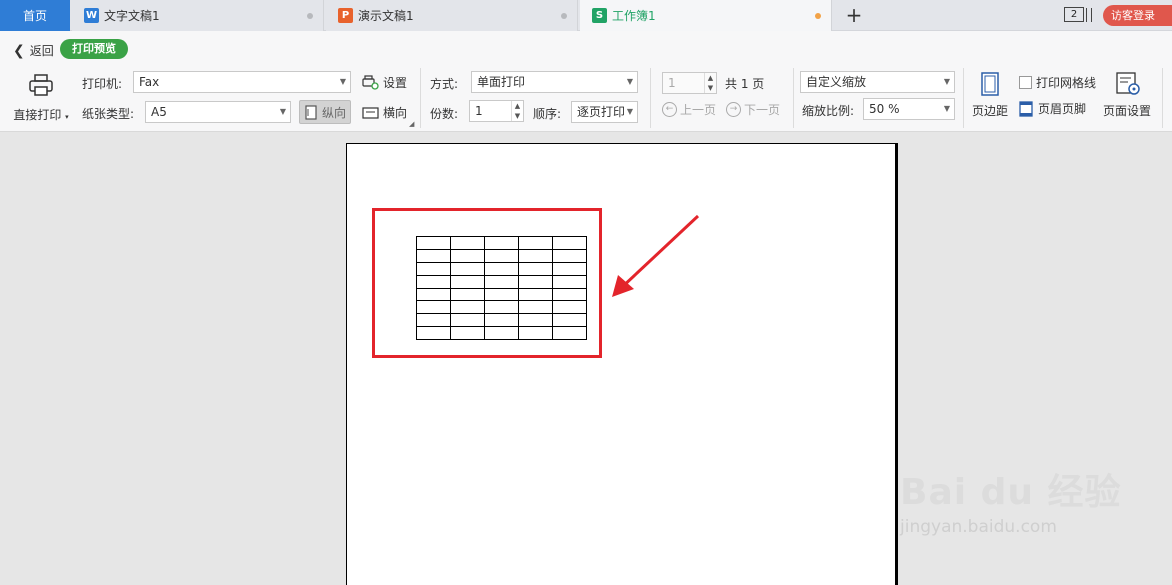 This screenshot has width=1172, height=585. I want to click on zoom-mode-value: 自定义缩放, so click(836, 82).